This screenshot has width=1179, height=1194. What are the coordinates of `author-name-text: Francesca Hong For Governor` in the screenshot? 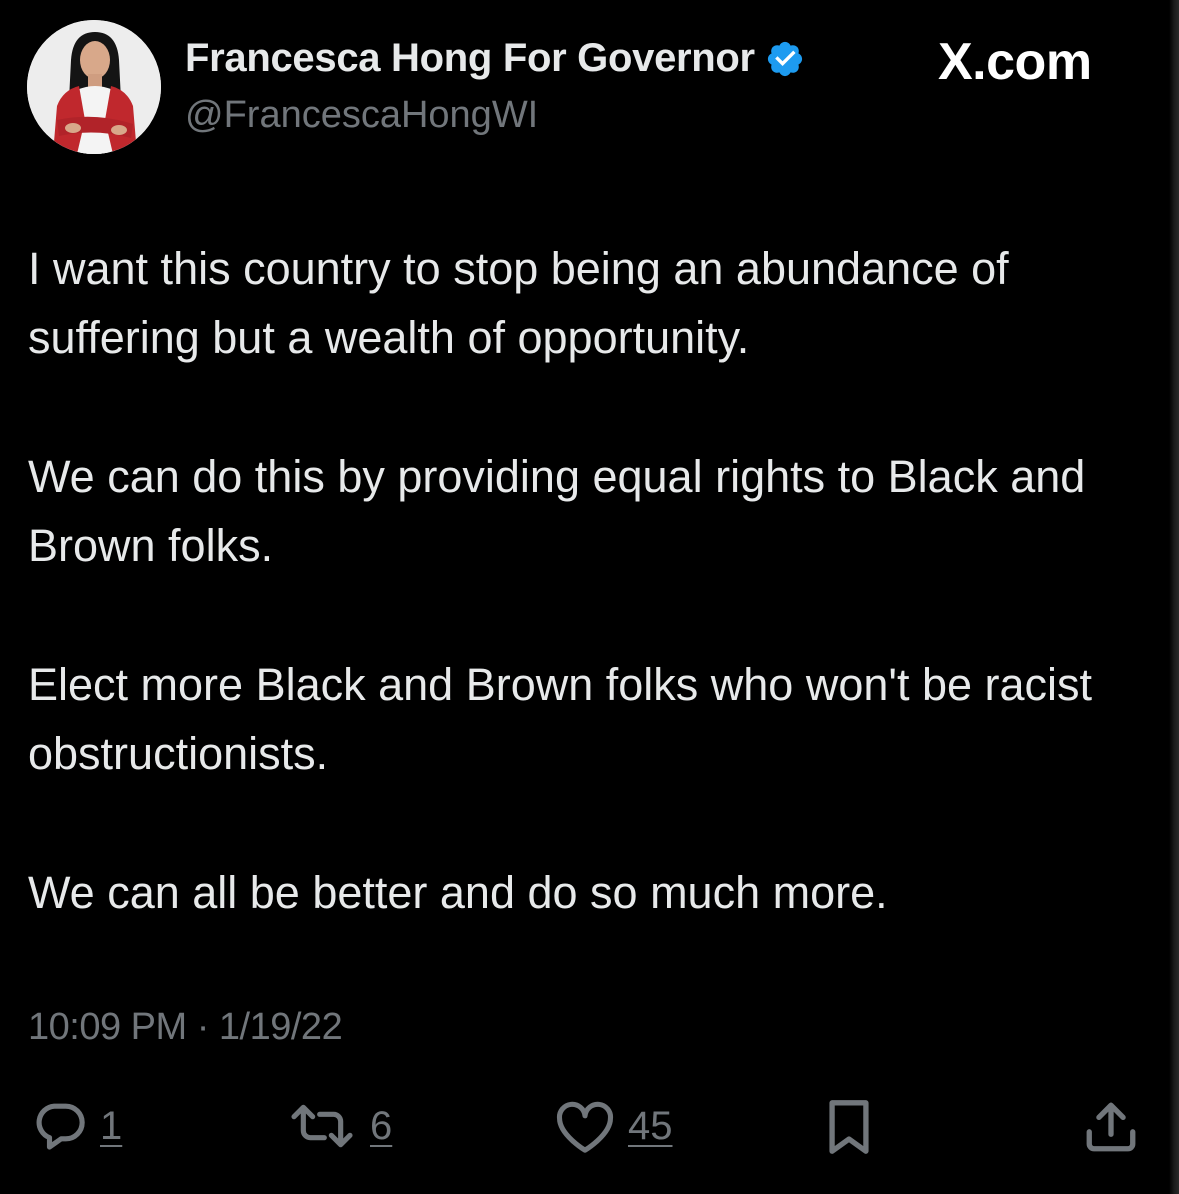 It's located at (470, 58).